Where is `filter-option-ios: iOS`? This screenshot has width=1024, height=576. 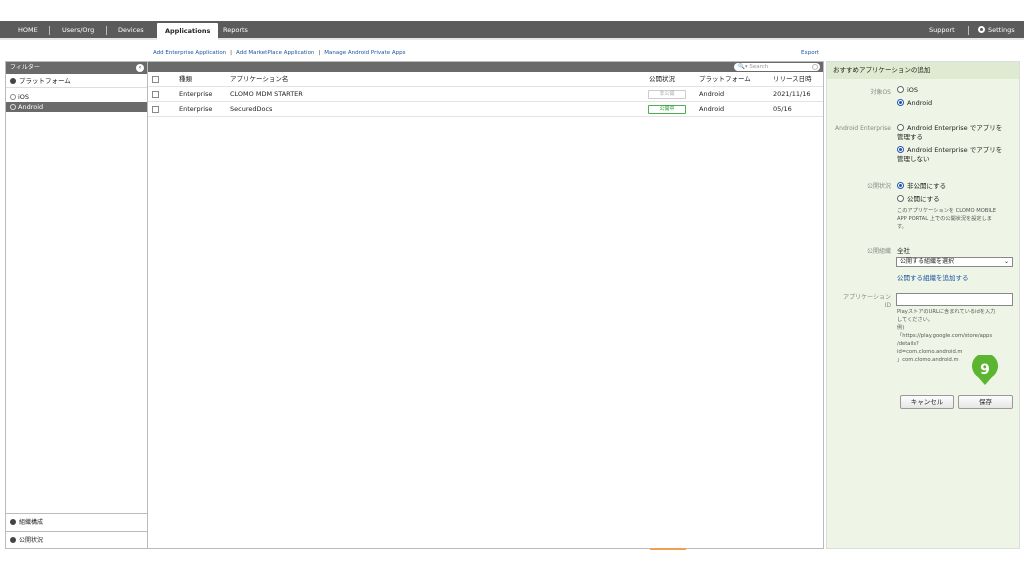
filter-option-ios: iOS is located at coordinates (76, 97).